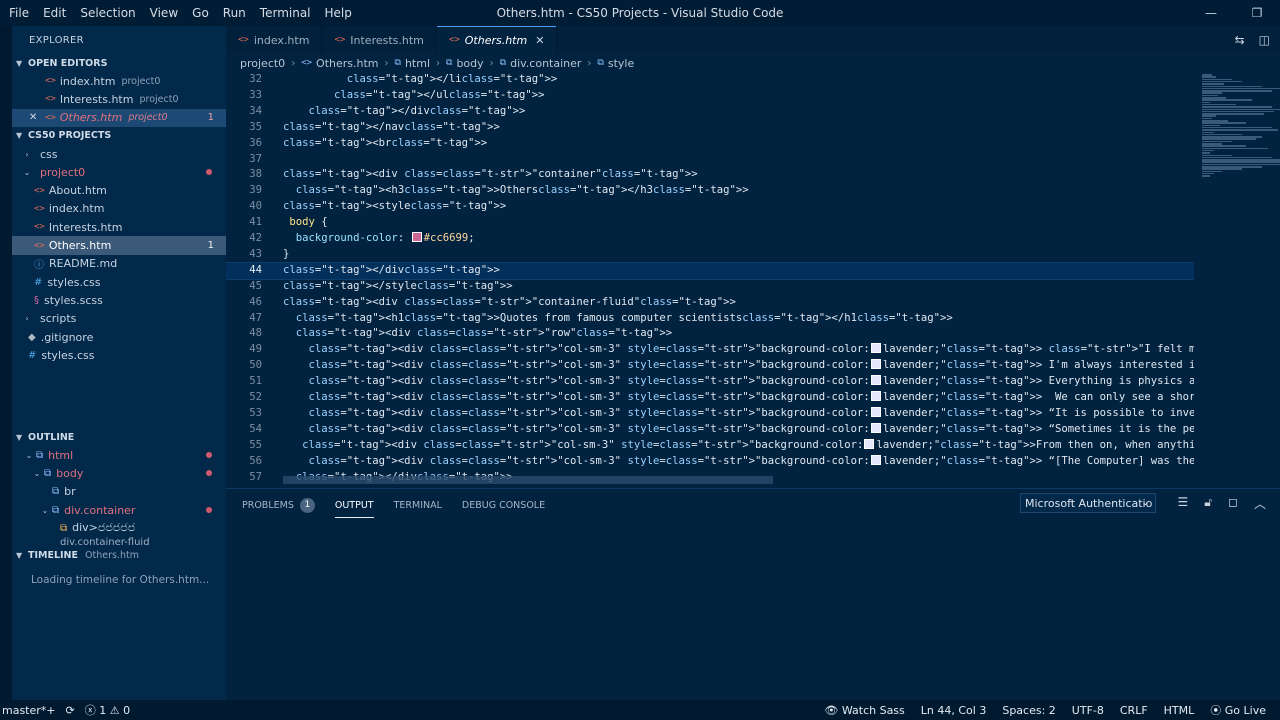  Describe the element at coordinates (107, 710) in the screenshot. I see `problems-indicator: ⓧ 1 ⚠ 0` at that location.